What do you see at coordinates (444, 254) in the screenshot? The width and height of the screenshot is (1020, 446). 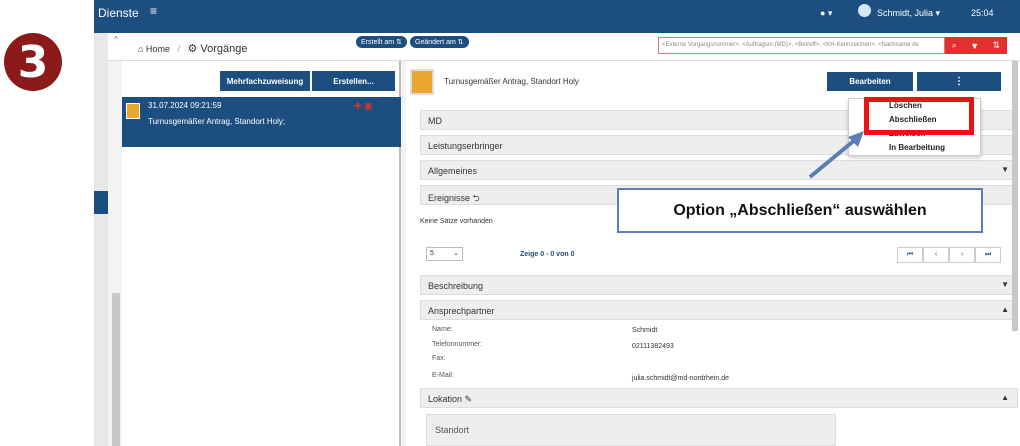 I see `page-size-select: 5 ⌄` at bounding box center [444, 254].